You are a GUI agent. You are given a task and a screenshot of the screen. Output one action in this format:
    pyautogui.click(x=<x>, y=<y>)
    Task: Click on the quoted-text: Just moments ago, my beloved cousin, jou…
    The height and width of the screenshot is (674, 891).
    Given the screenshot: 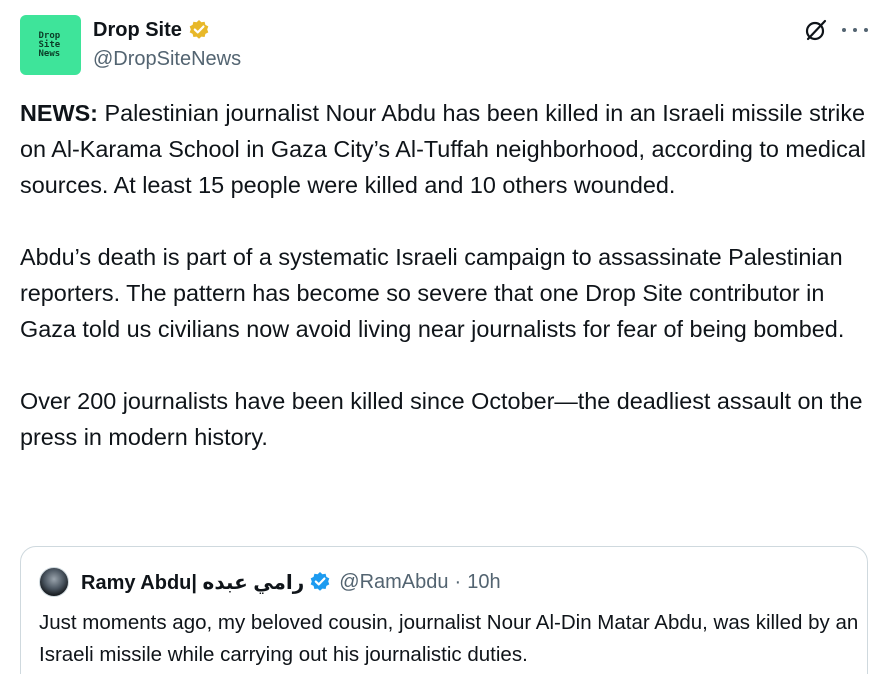 What is the action you would take?
    pyautogui.click(x=449, y=638)
    